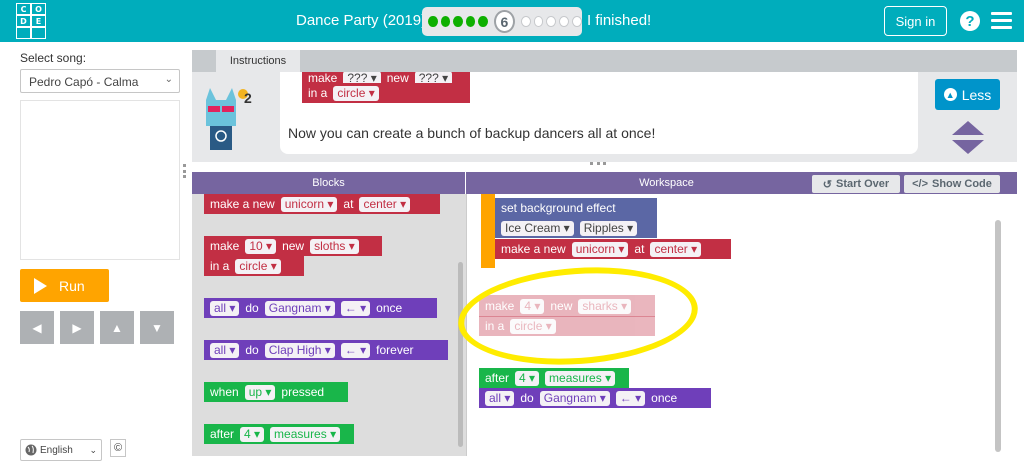 The height and width of the screenshot is (464, 1024). I want to click on all-do-once-block: all ▾ do Gangnam ▾ ← ▾ once, so click(320, 308).